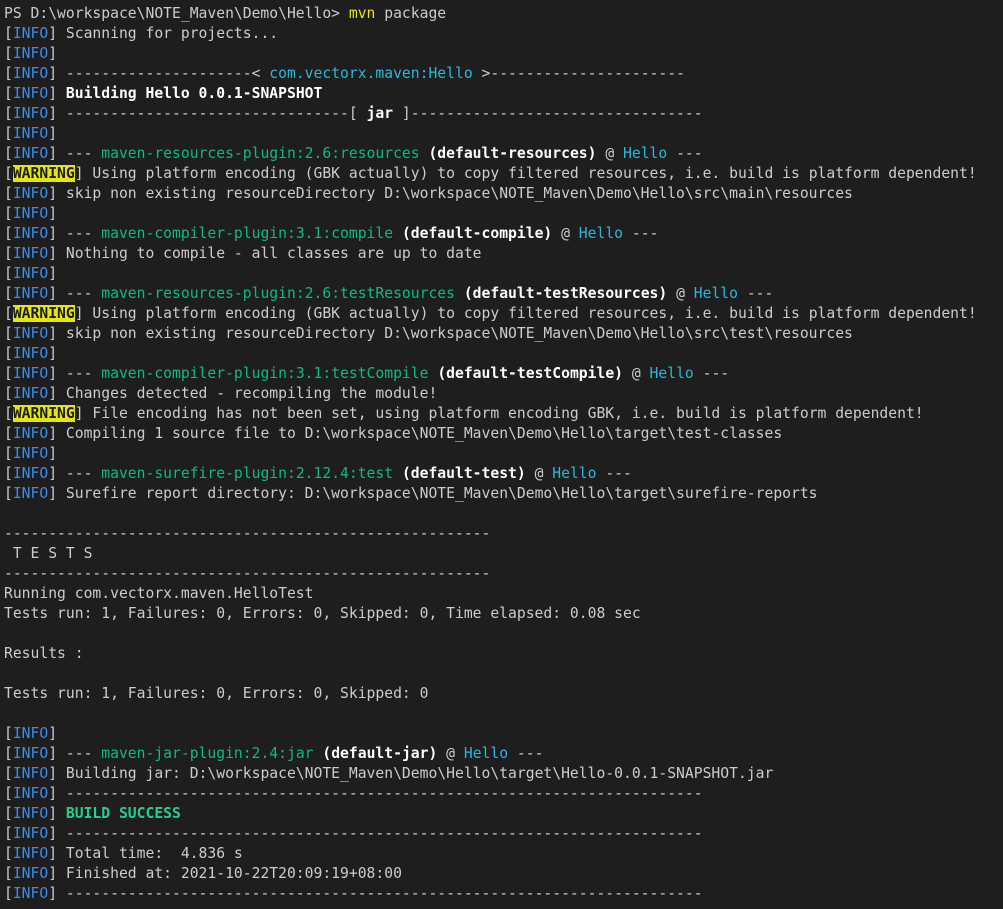 The height and width of the screenshot is (909, 1003). What do you see at coordinates (380, 753) in the screenshot?
I see `emphasis-text: (default-jar)` at bounding box center [380, 753].